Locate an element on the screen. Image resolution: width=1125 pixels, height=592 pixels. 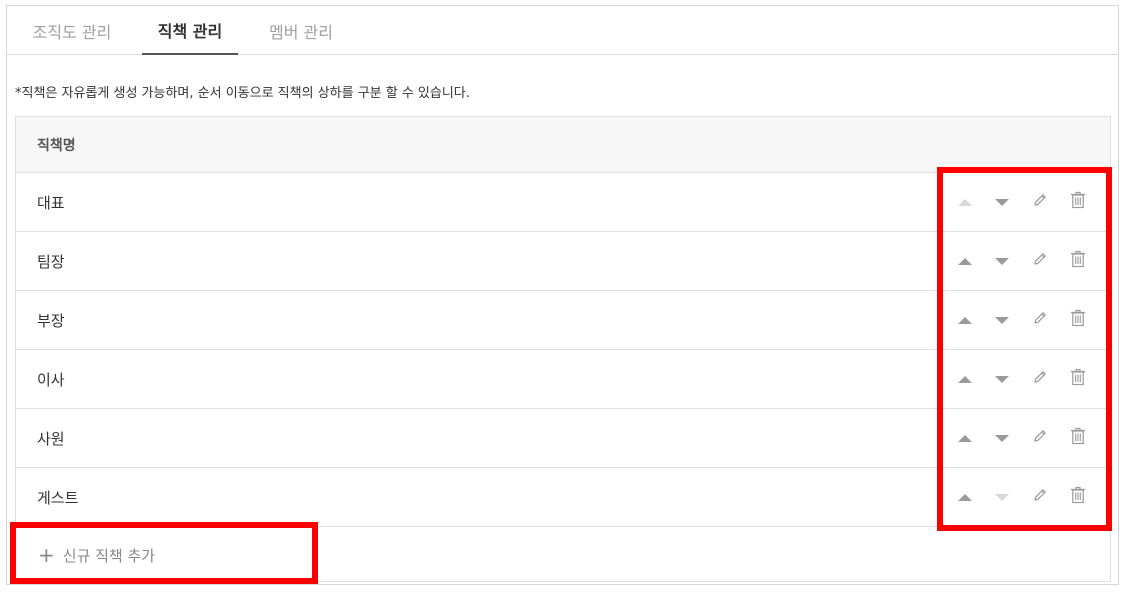
table-row: 대표 is located at coordinates (563, 202).